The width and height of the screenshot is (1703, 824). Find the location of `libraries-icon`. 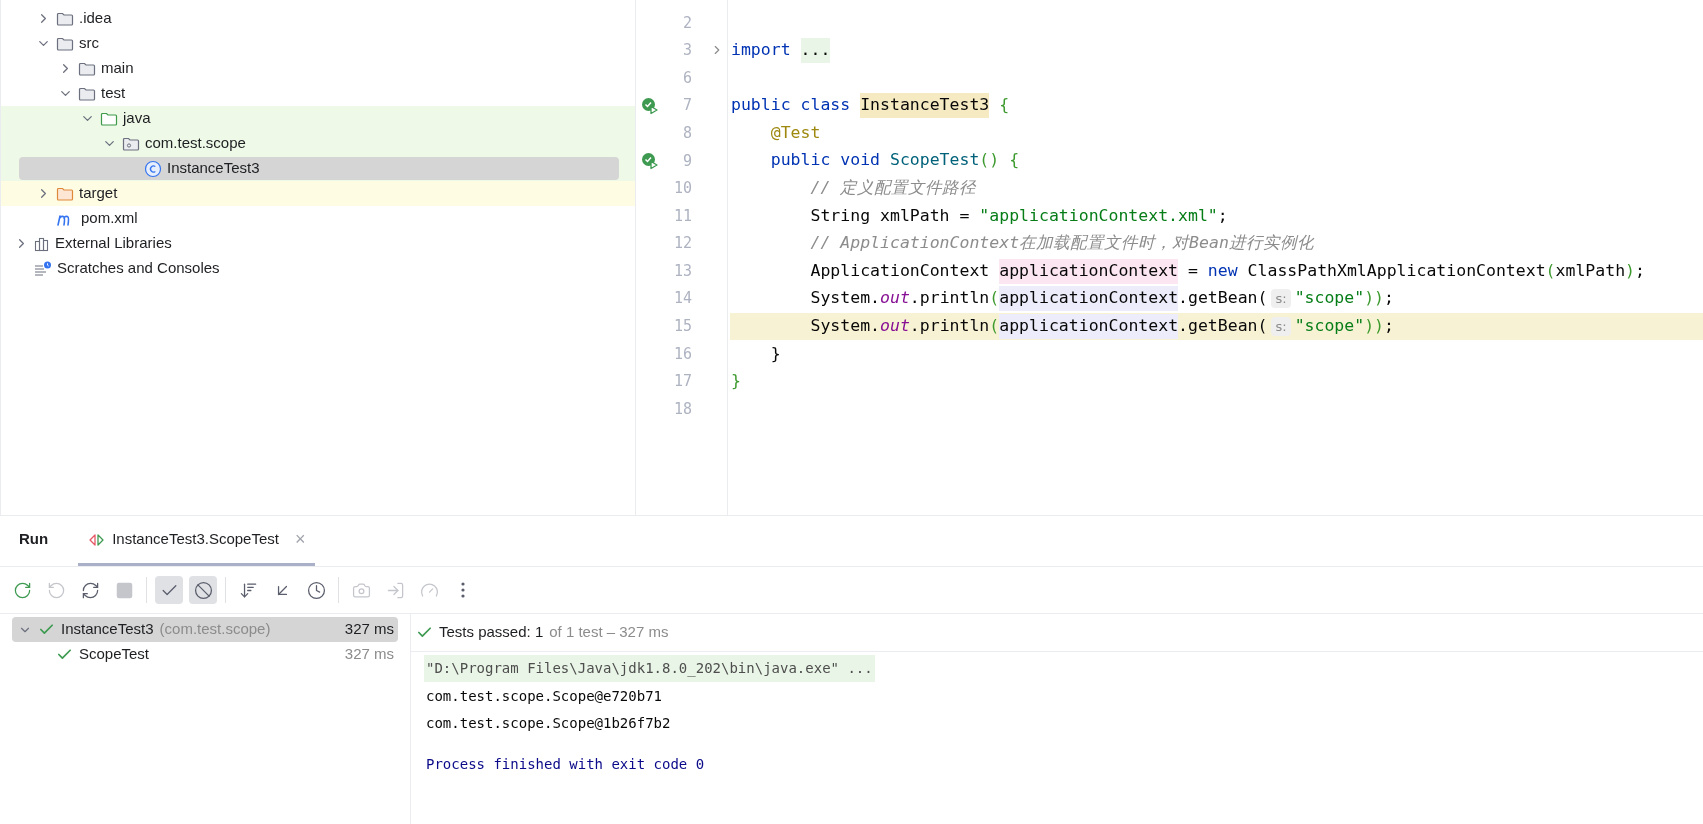

libraries-icon is located at coordinates (42, 243).